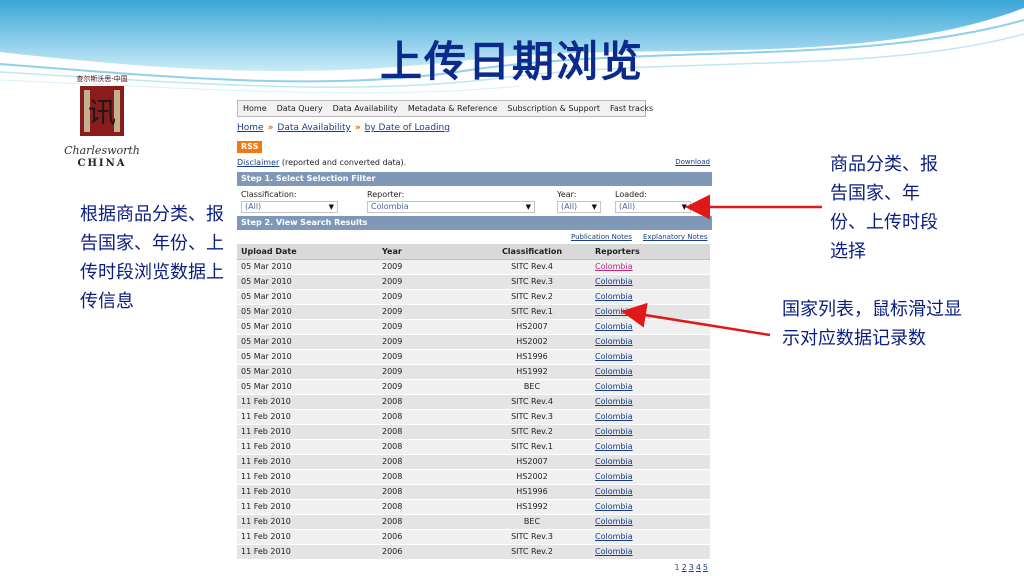  I want to click on reporter-select: Colombia ▼, so click(451, 207).